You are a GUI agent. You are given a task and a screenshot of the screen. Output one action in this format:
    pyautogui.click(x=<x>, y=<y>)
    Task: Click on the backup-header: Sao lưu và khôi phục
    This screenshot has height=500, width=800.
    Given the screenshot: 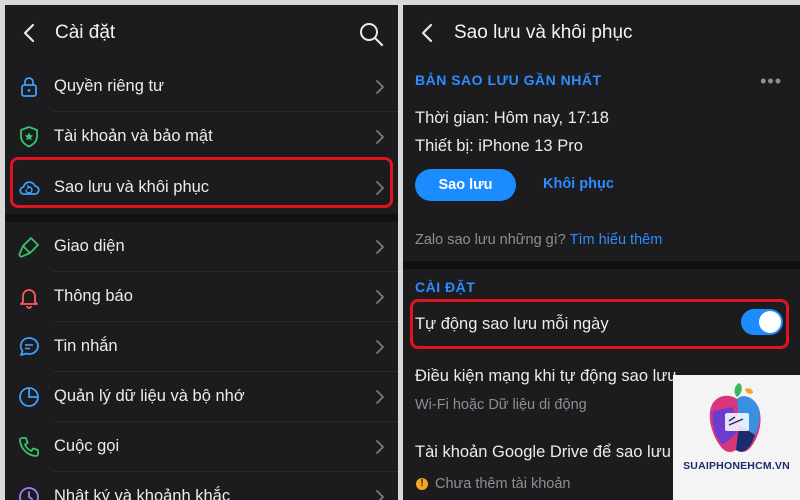 What is the action you would take?
    pyautogui.click(x=601, y=33)
    